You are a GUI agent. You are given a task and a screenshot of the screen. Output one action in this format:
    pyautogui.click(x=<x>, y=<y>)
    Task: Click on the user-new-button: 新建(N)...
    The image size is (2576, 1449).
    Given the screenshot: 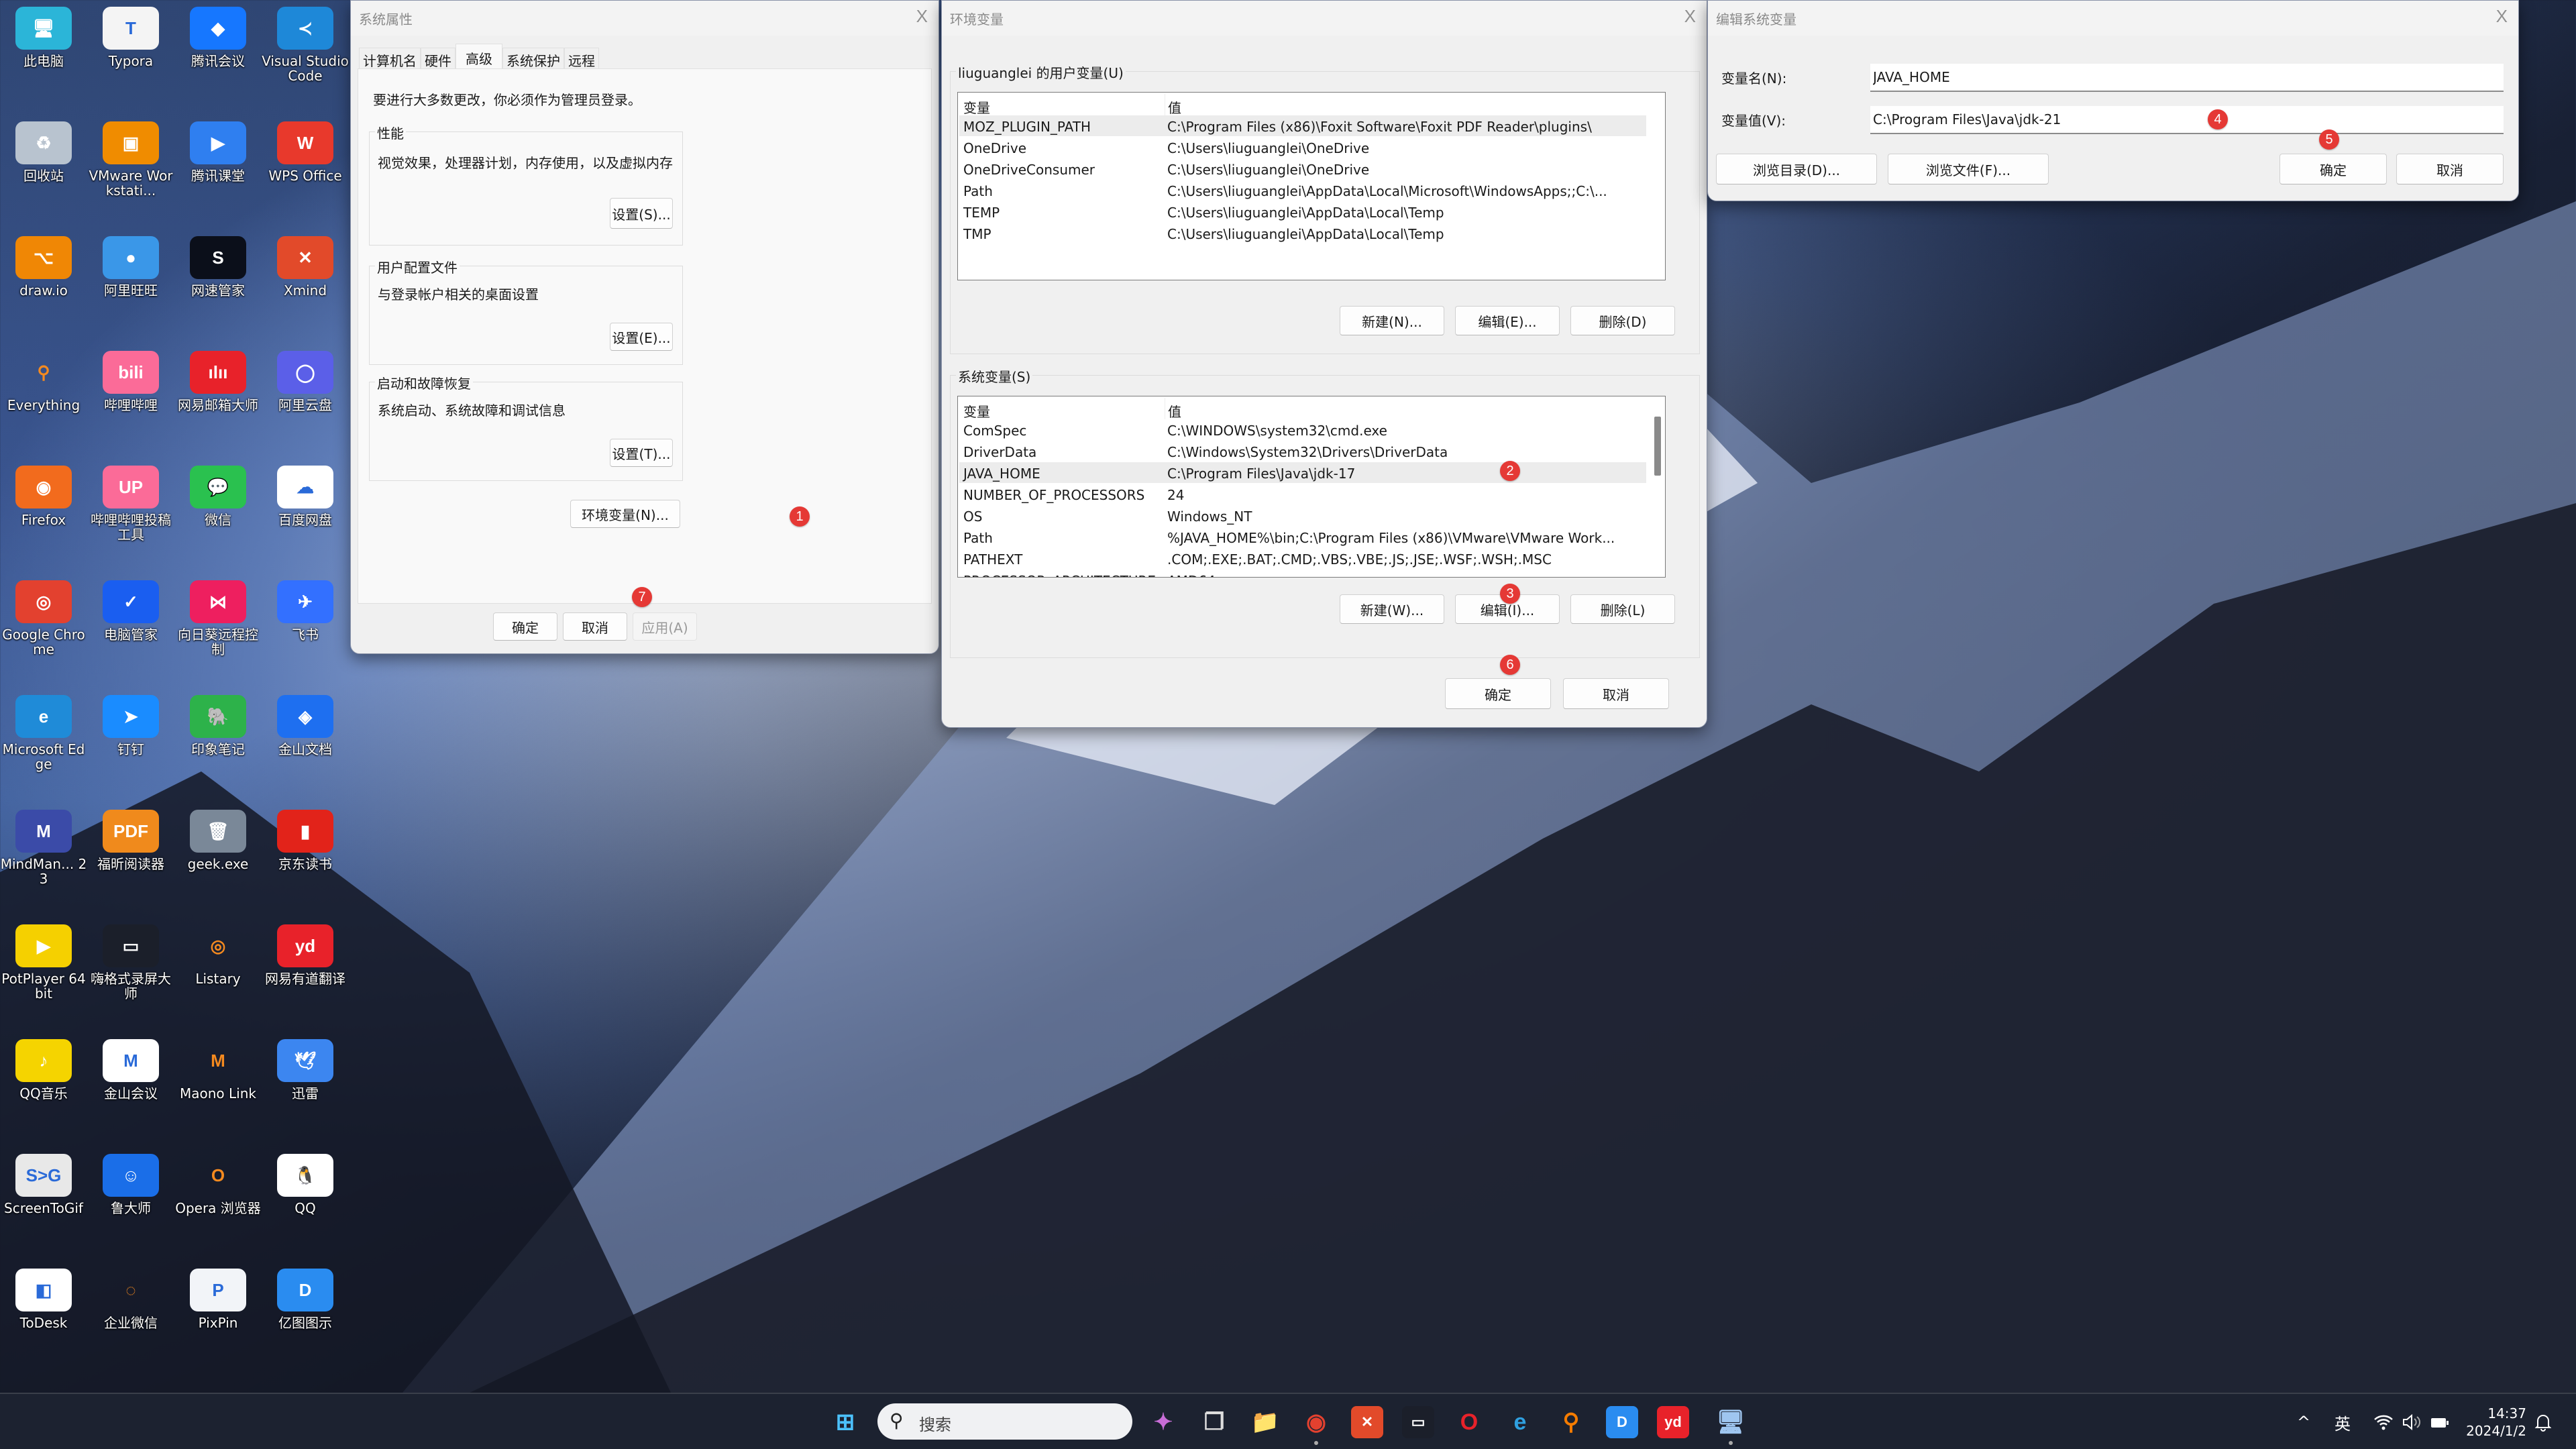 What is the action you would take?
    pyautogui.click(x=1392, y=320)
    